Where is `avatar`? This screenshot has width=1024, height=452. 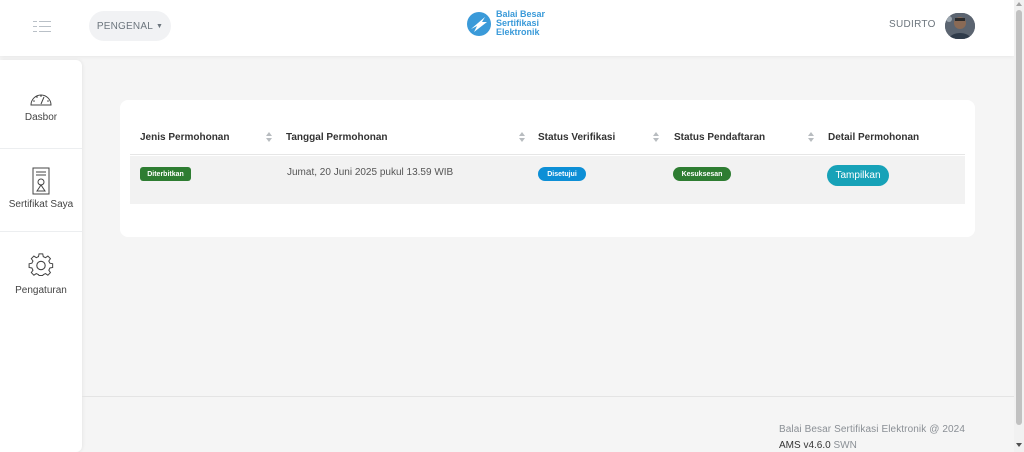 avatar is located at coordinates (960, 26).